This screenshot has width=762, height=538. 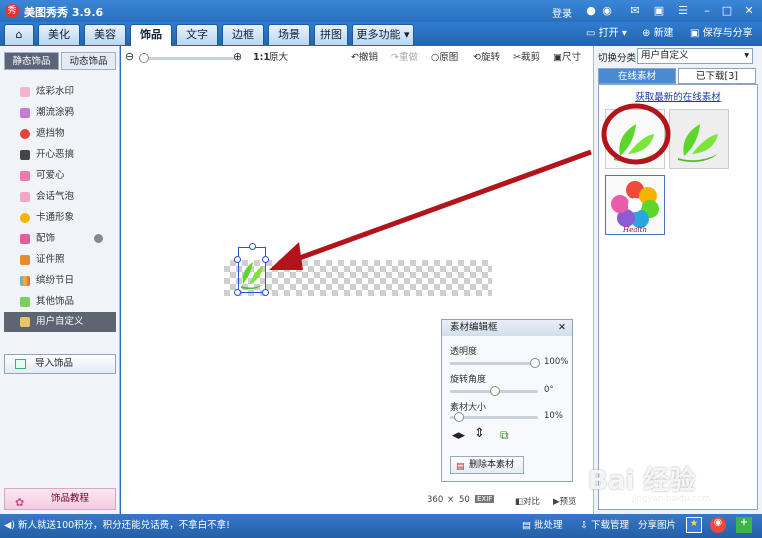 What do you see at coordinates (60, 197) in the screenshot?
I see `sidebar-item-bubbles: 会话气泡` at bounding box center [60, 197].